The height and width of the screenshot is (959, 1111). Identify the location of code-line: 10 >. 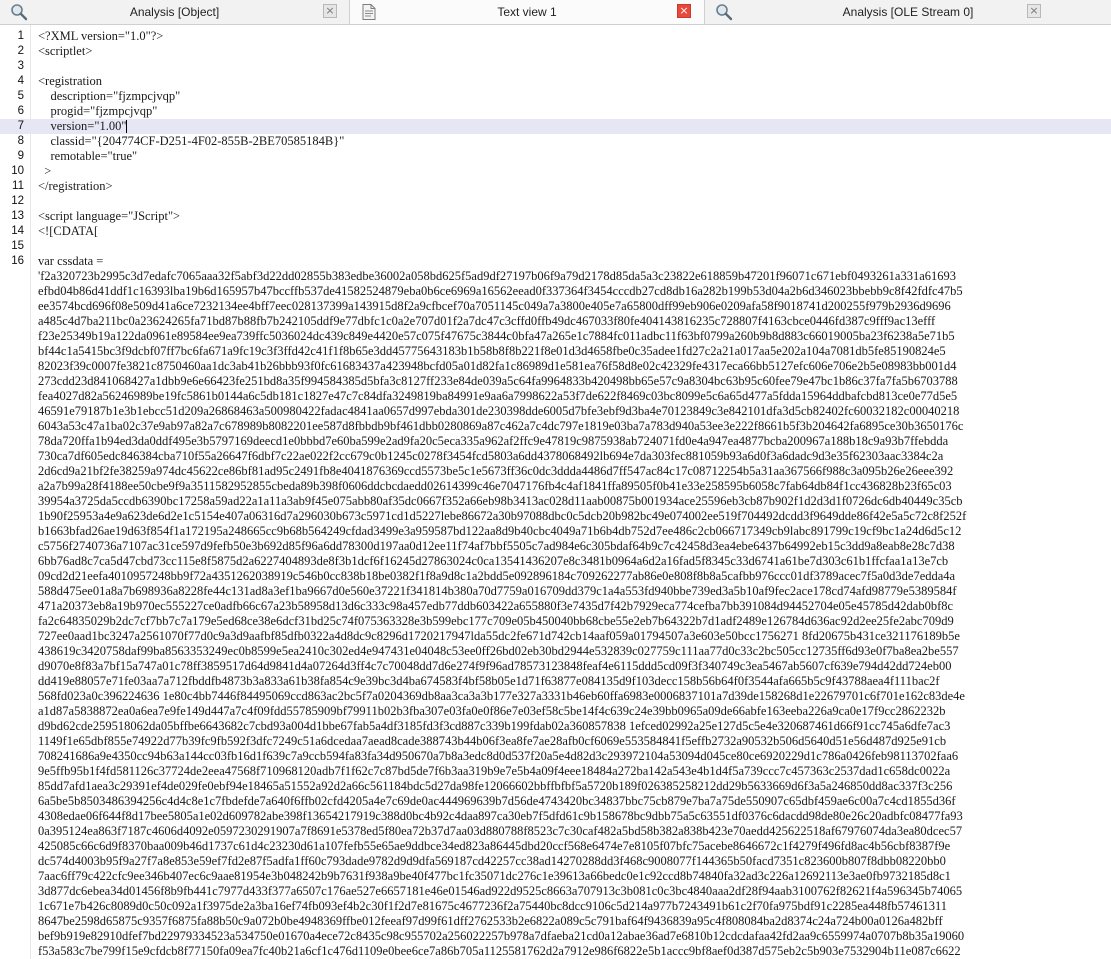
(555, 171).